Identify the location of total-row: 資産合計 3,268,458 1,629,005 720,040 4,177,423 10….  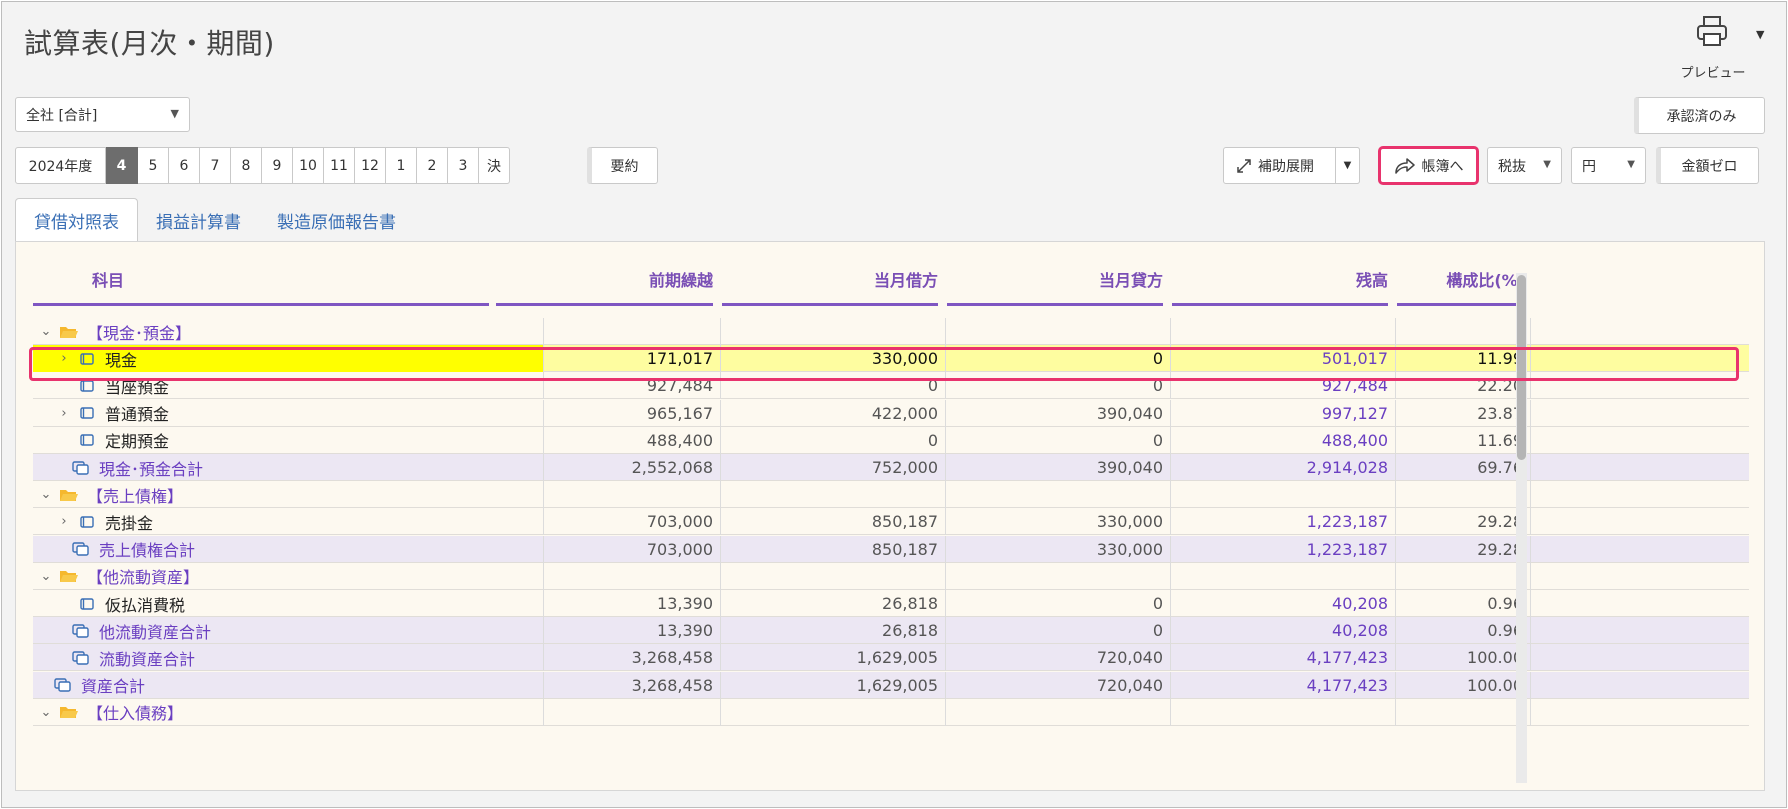
(891, 685).